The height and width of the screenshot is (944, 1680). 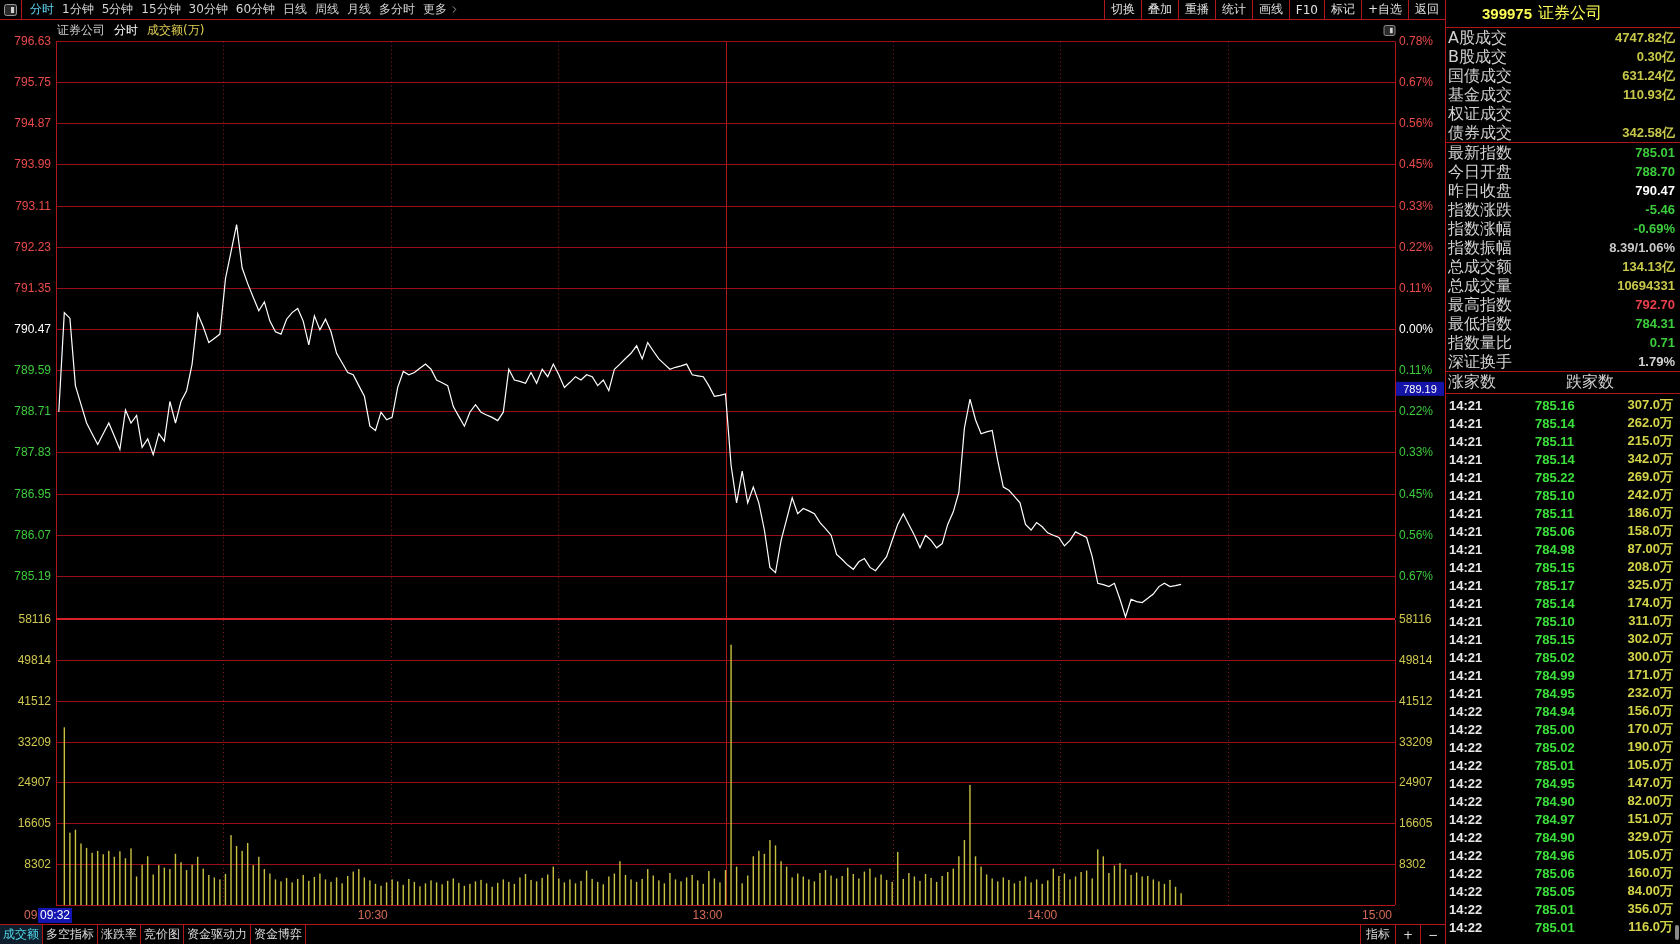 What do you see at coordinates (1650, 801) in the screenshot?
I see `tick-volume: 82.00万` at bounding box center [1650, 801].